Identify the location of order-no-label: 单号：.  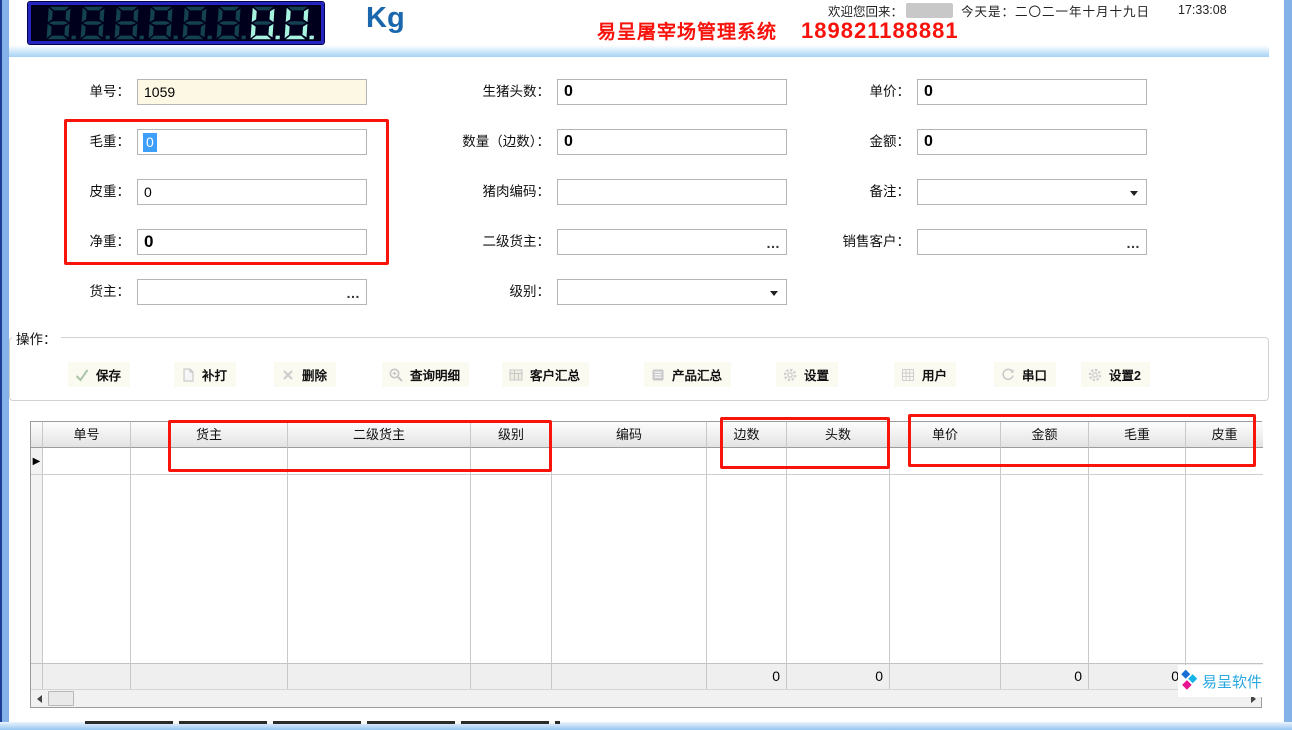
(110, 91).